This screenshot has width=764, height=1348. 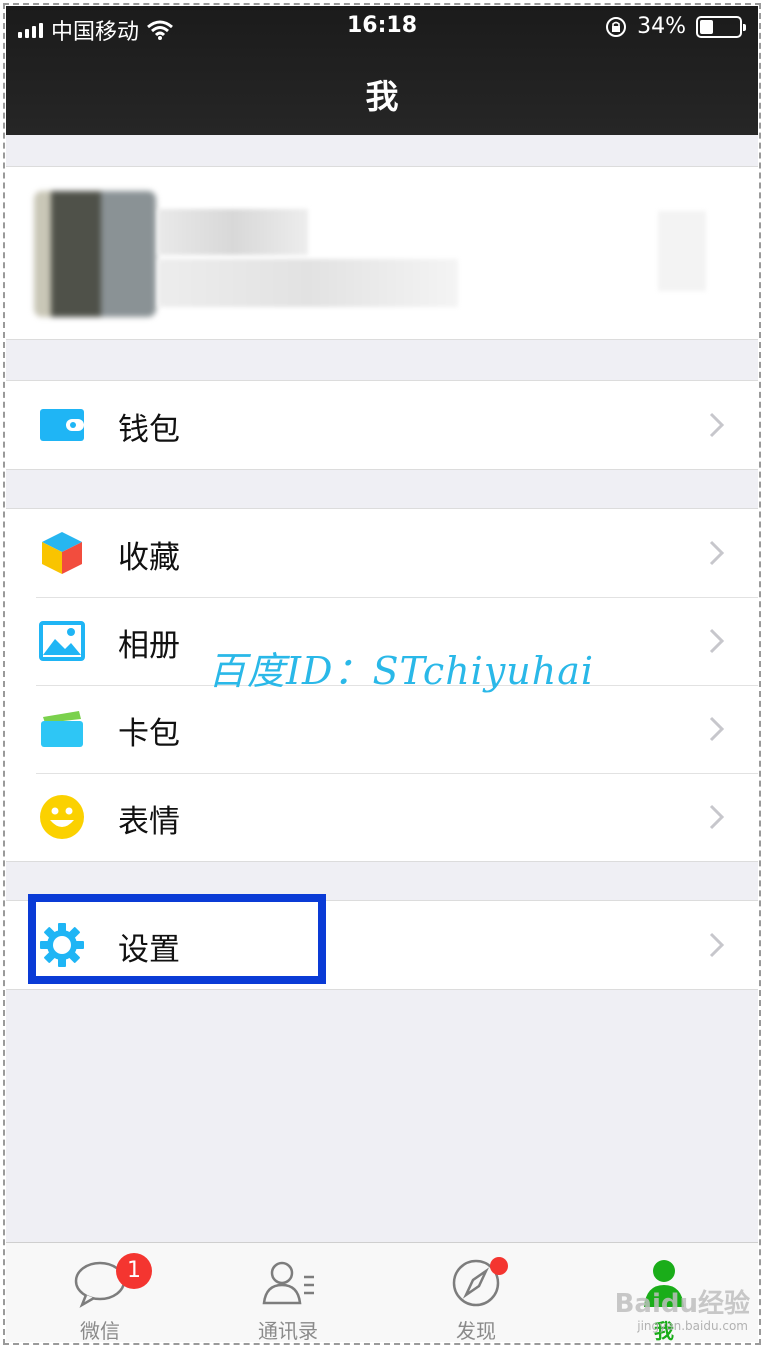 I want to click on smiley-icon, so click(x=62, y=817).